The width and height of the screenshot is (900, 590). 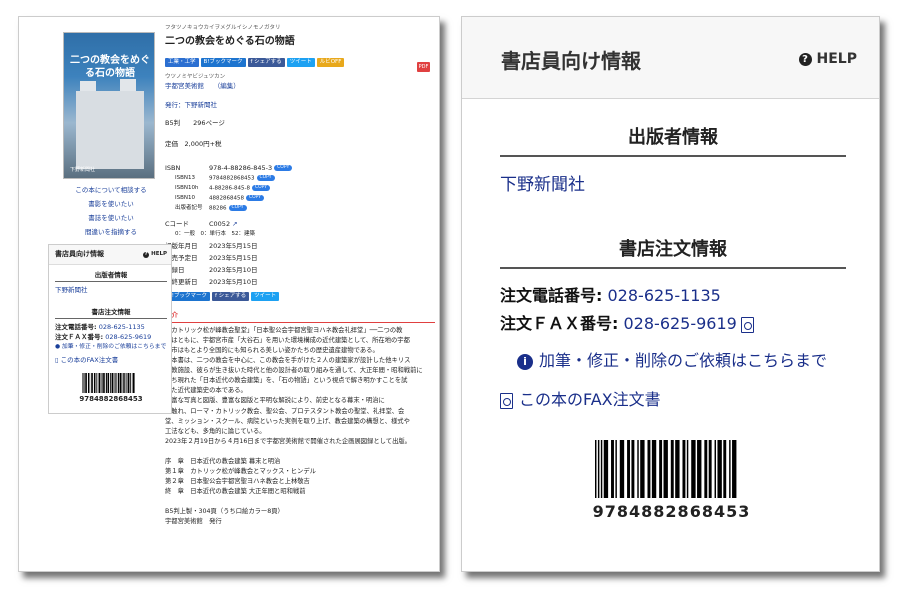 I want to click on intro-line: 豊富な写真と図版、豊富な図版と平明な解説により、前史となる幕末・明治に, so click(x=275, y=401).